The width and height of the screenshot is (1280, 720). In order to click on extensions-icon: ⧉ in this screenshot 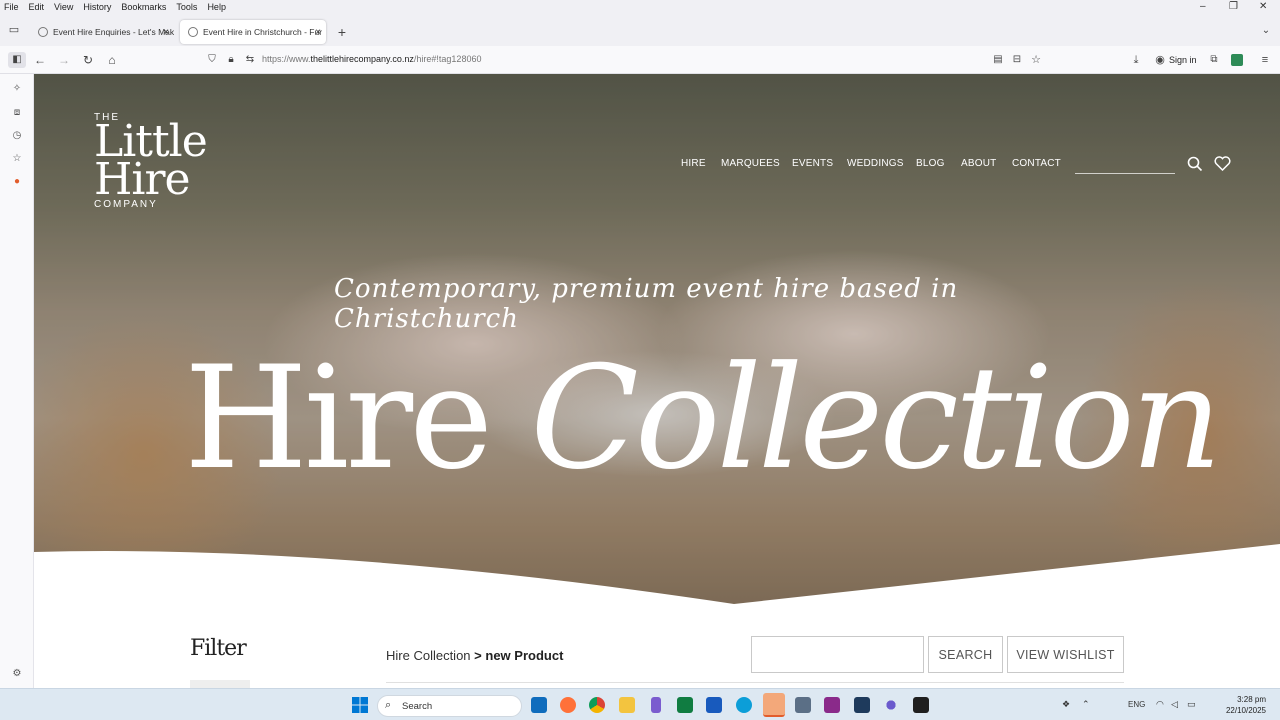, I will do `click(1214, 60)`.